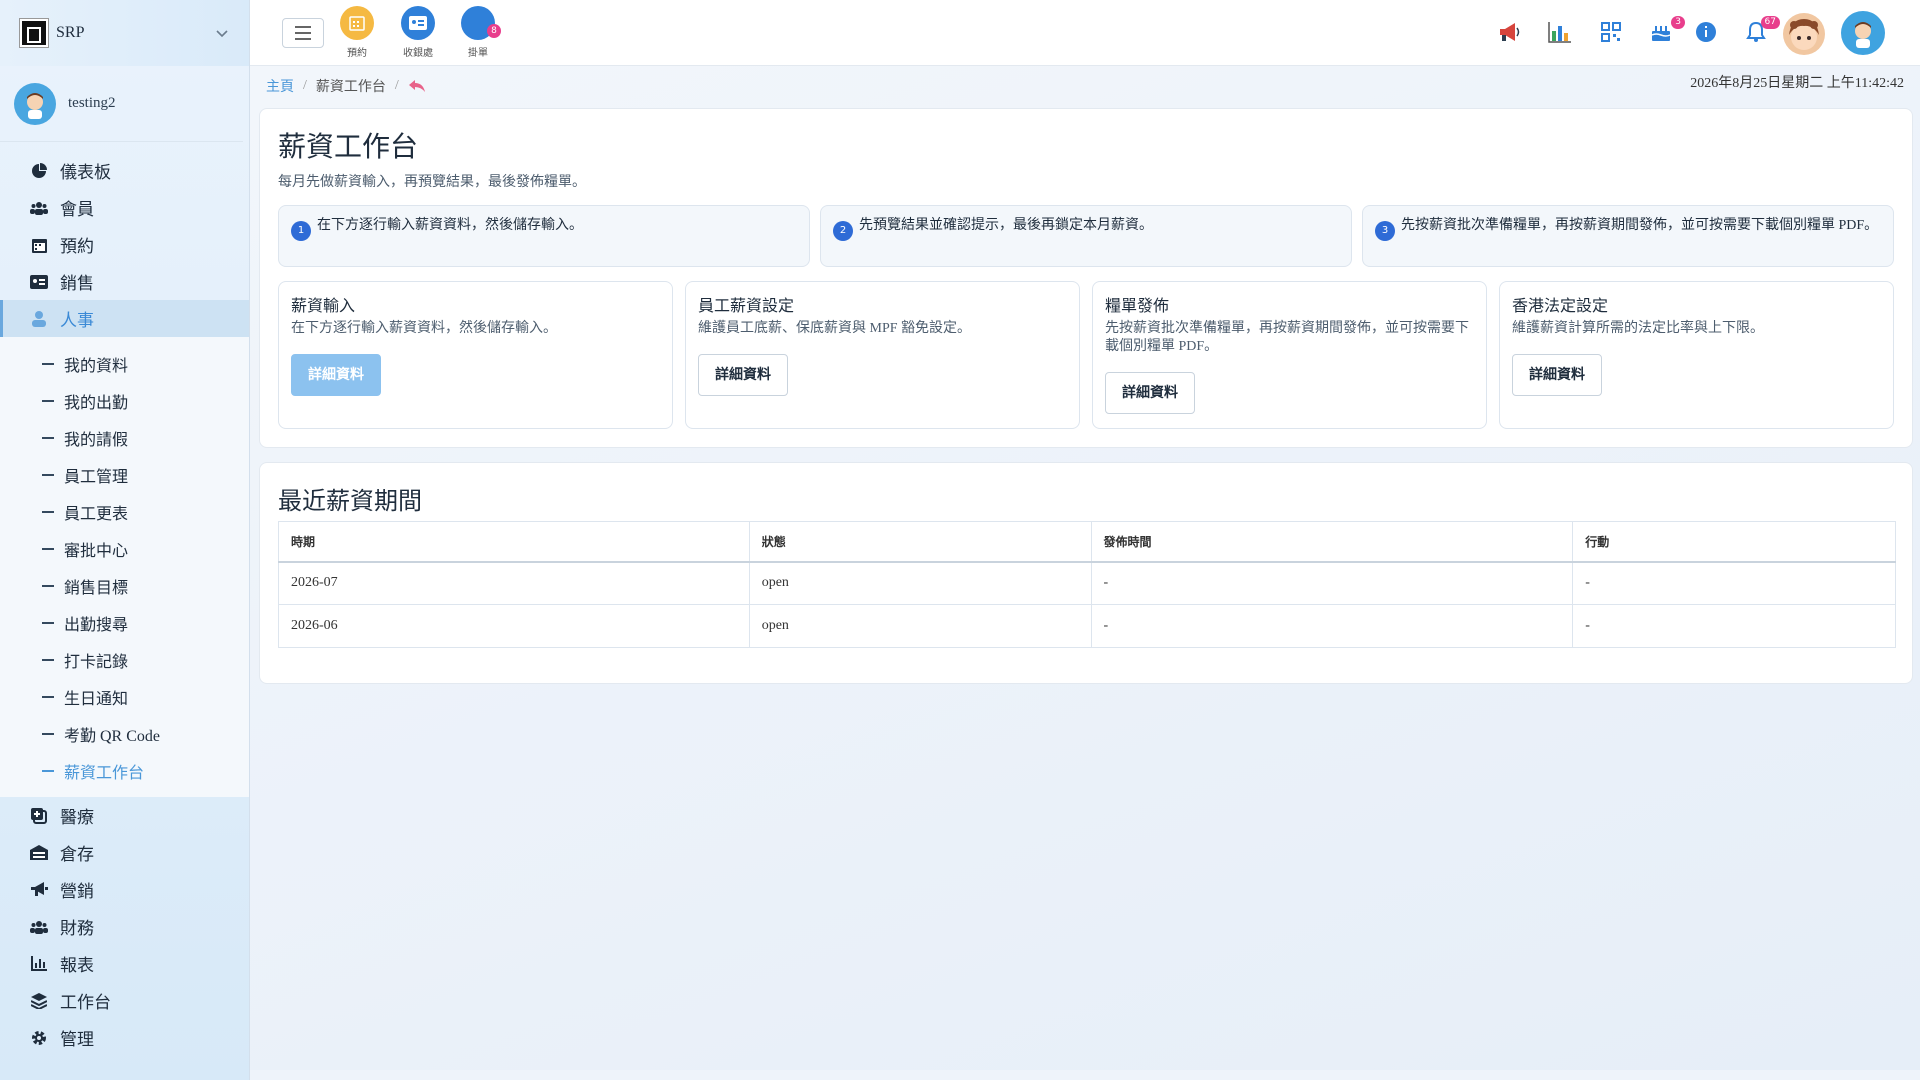  Describe the element at coordinates (39, 816) in the screenshot. I see `medical-icon` at that location.